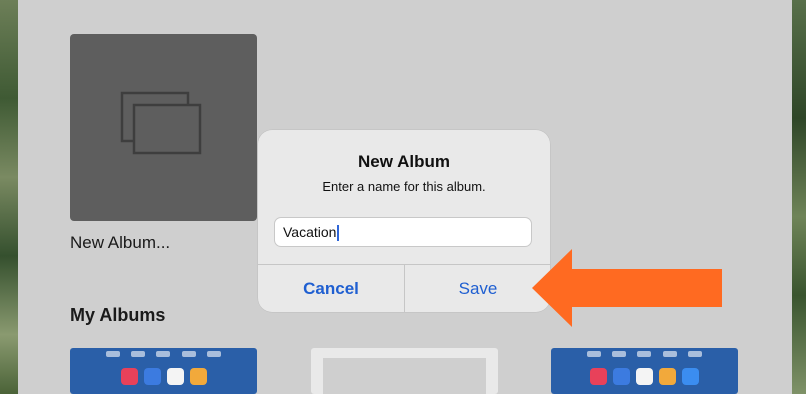  What do you see at coordinates (404, 161) in the screenshot?
I see `dialog-title: New Album` at bounding box center [404, 161].